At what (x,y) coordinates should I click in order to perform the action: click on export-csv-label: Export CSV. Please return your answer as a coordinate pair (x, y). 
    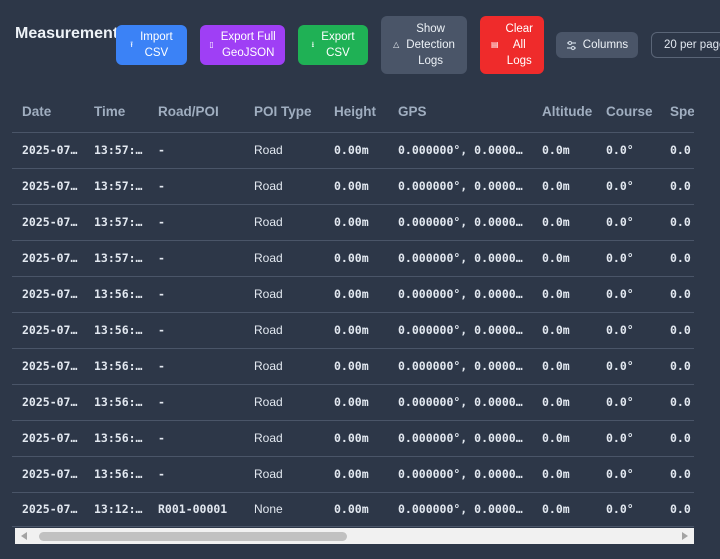
    Looking at the image, I should click on (338, 45).